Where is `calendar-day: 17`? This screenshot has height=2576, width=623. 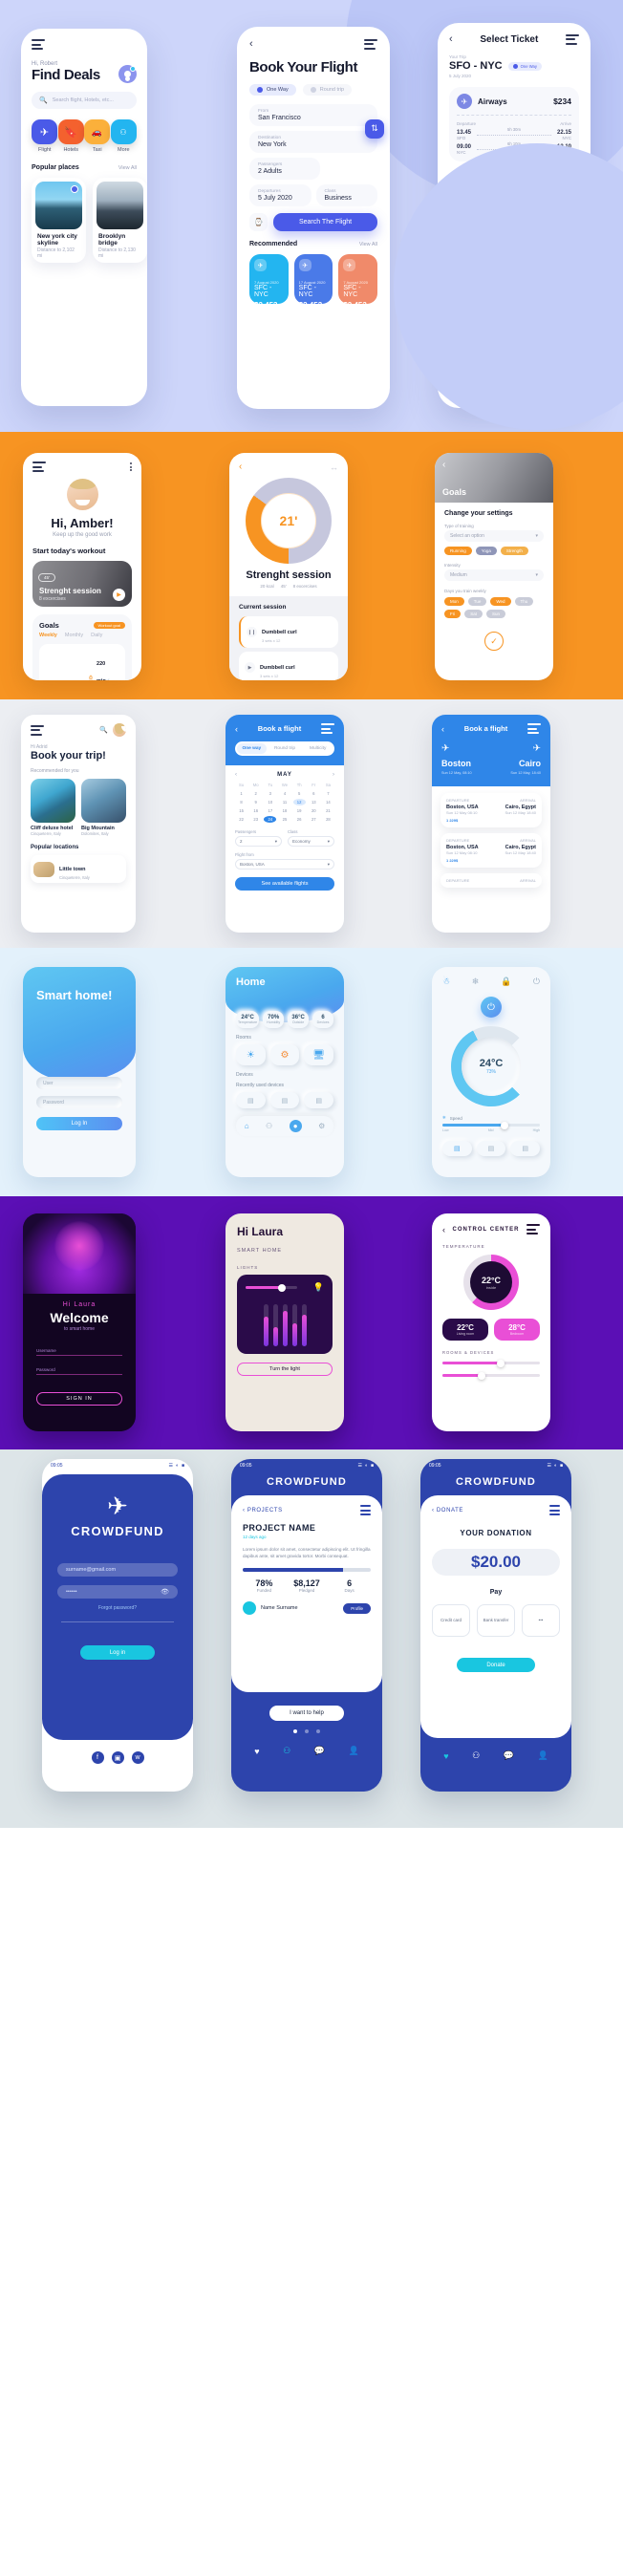 calendar-day: 17 is located at coordinates (270, 810).